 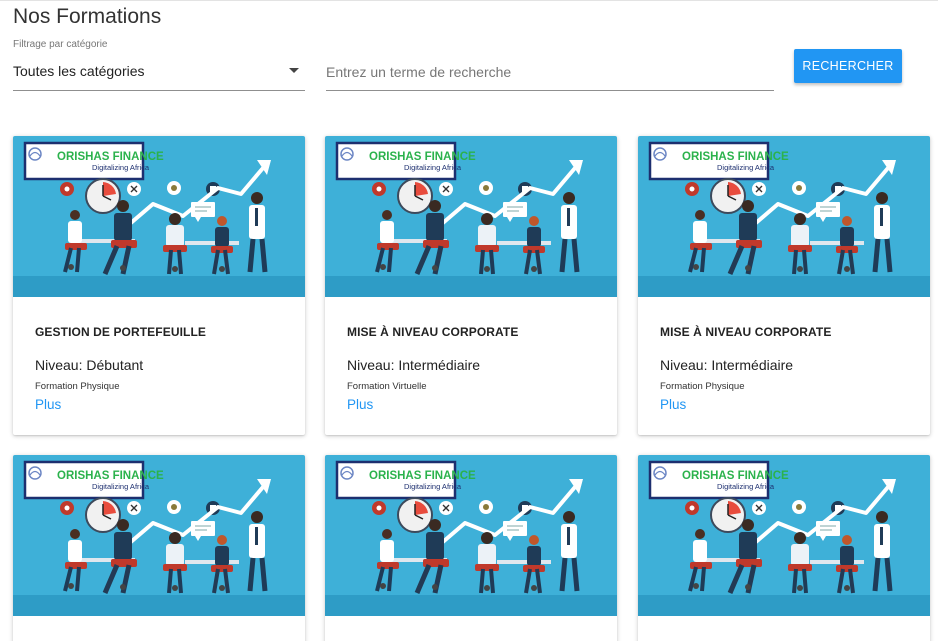 What do you see at coordinates (89, 365) in the screenshot?
I see `course-level: Niveau: Débutant` at bounding box center [89, 365].